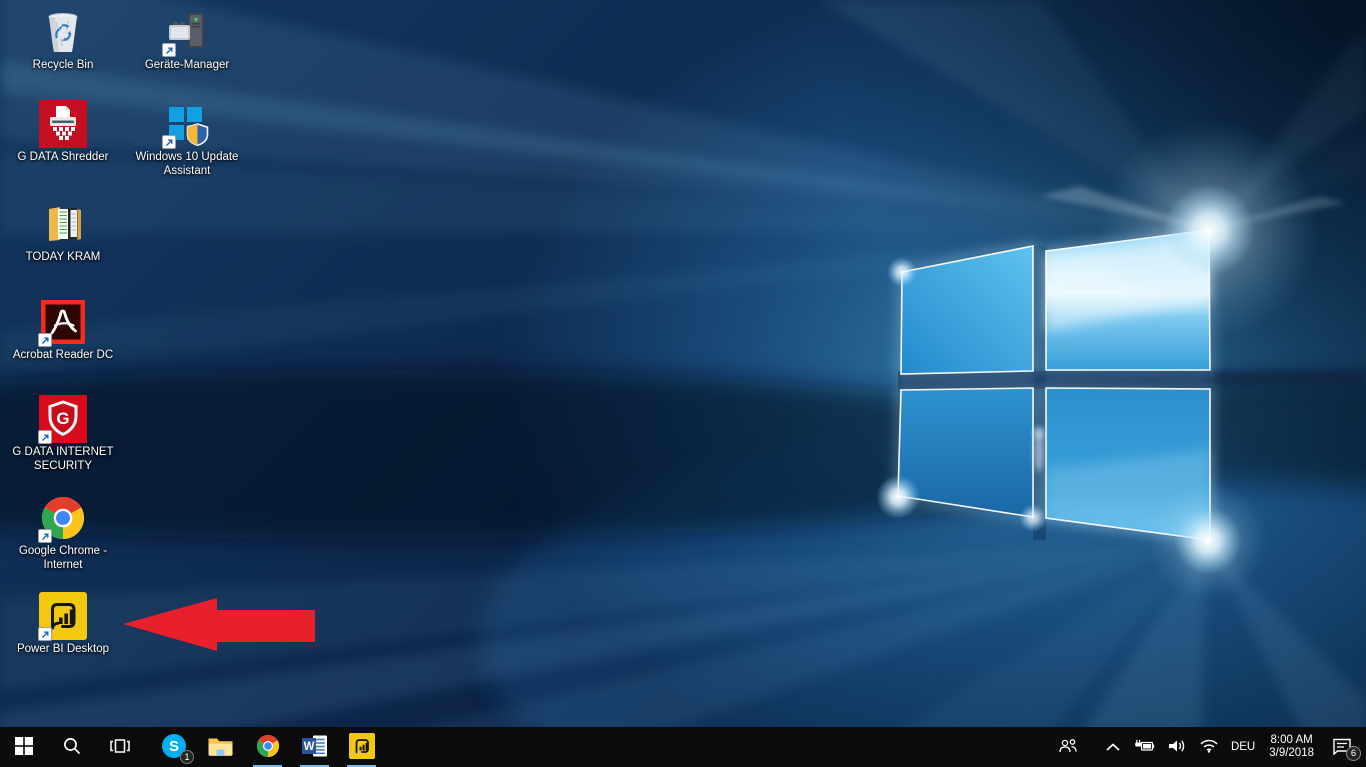 The width and height of the screenshot is (1366, 767). Describe the element at coordinates (187, 65) in the screenshot. I see `desktop-icon-label: Geräte-Manager` at that location.